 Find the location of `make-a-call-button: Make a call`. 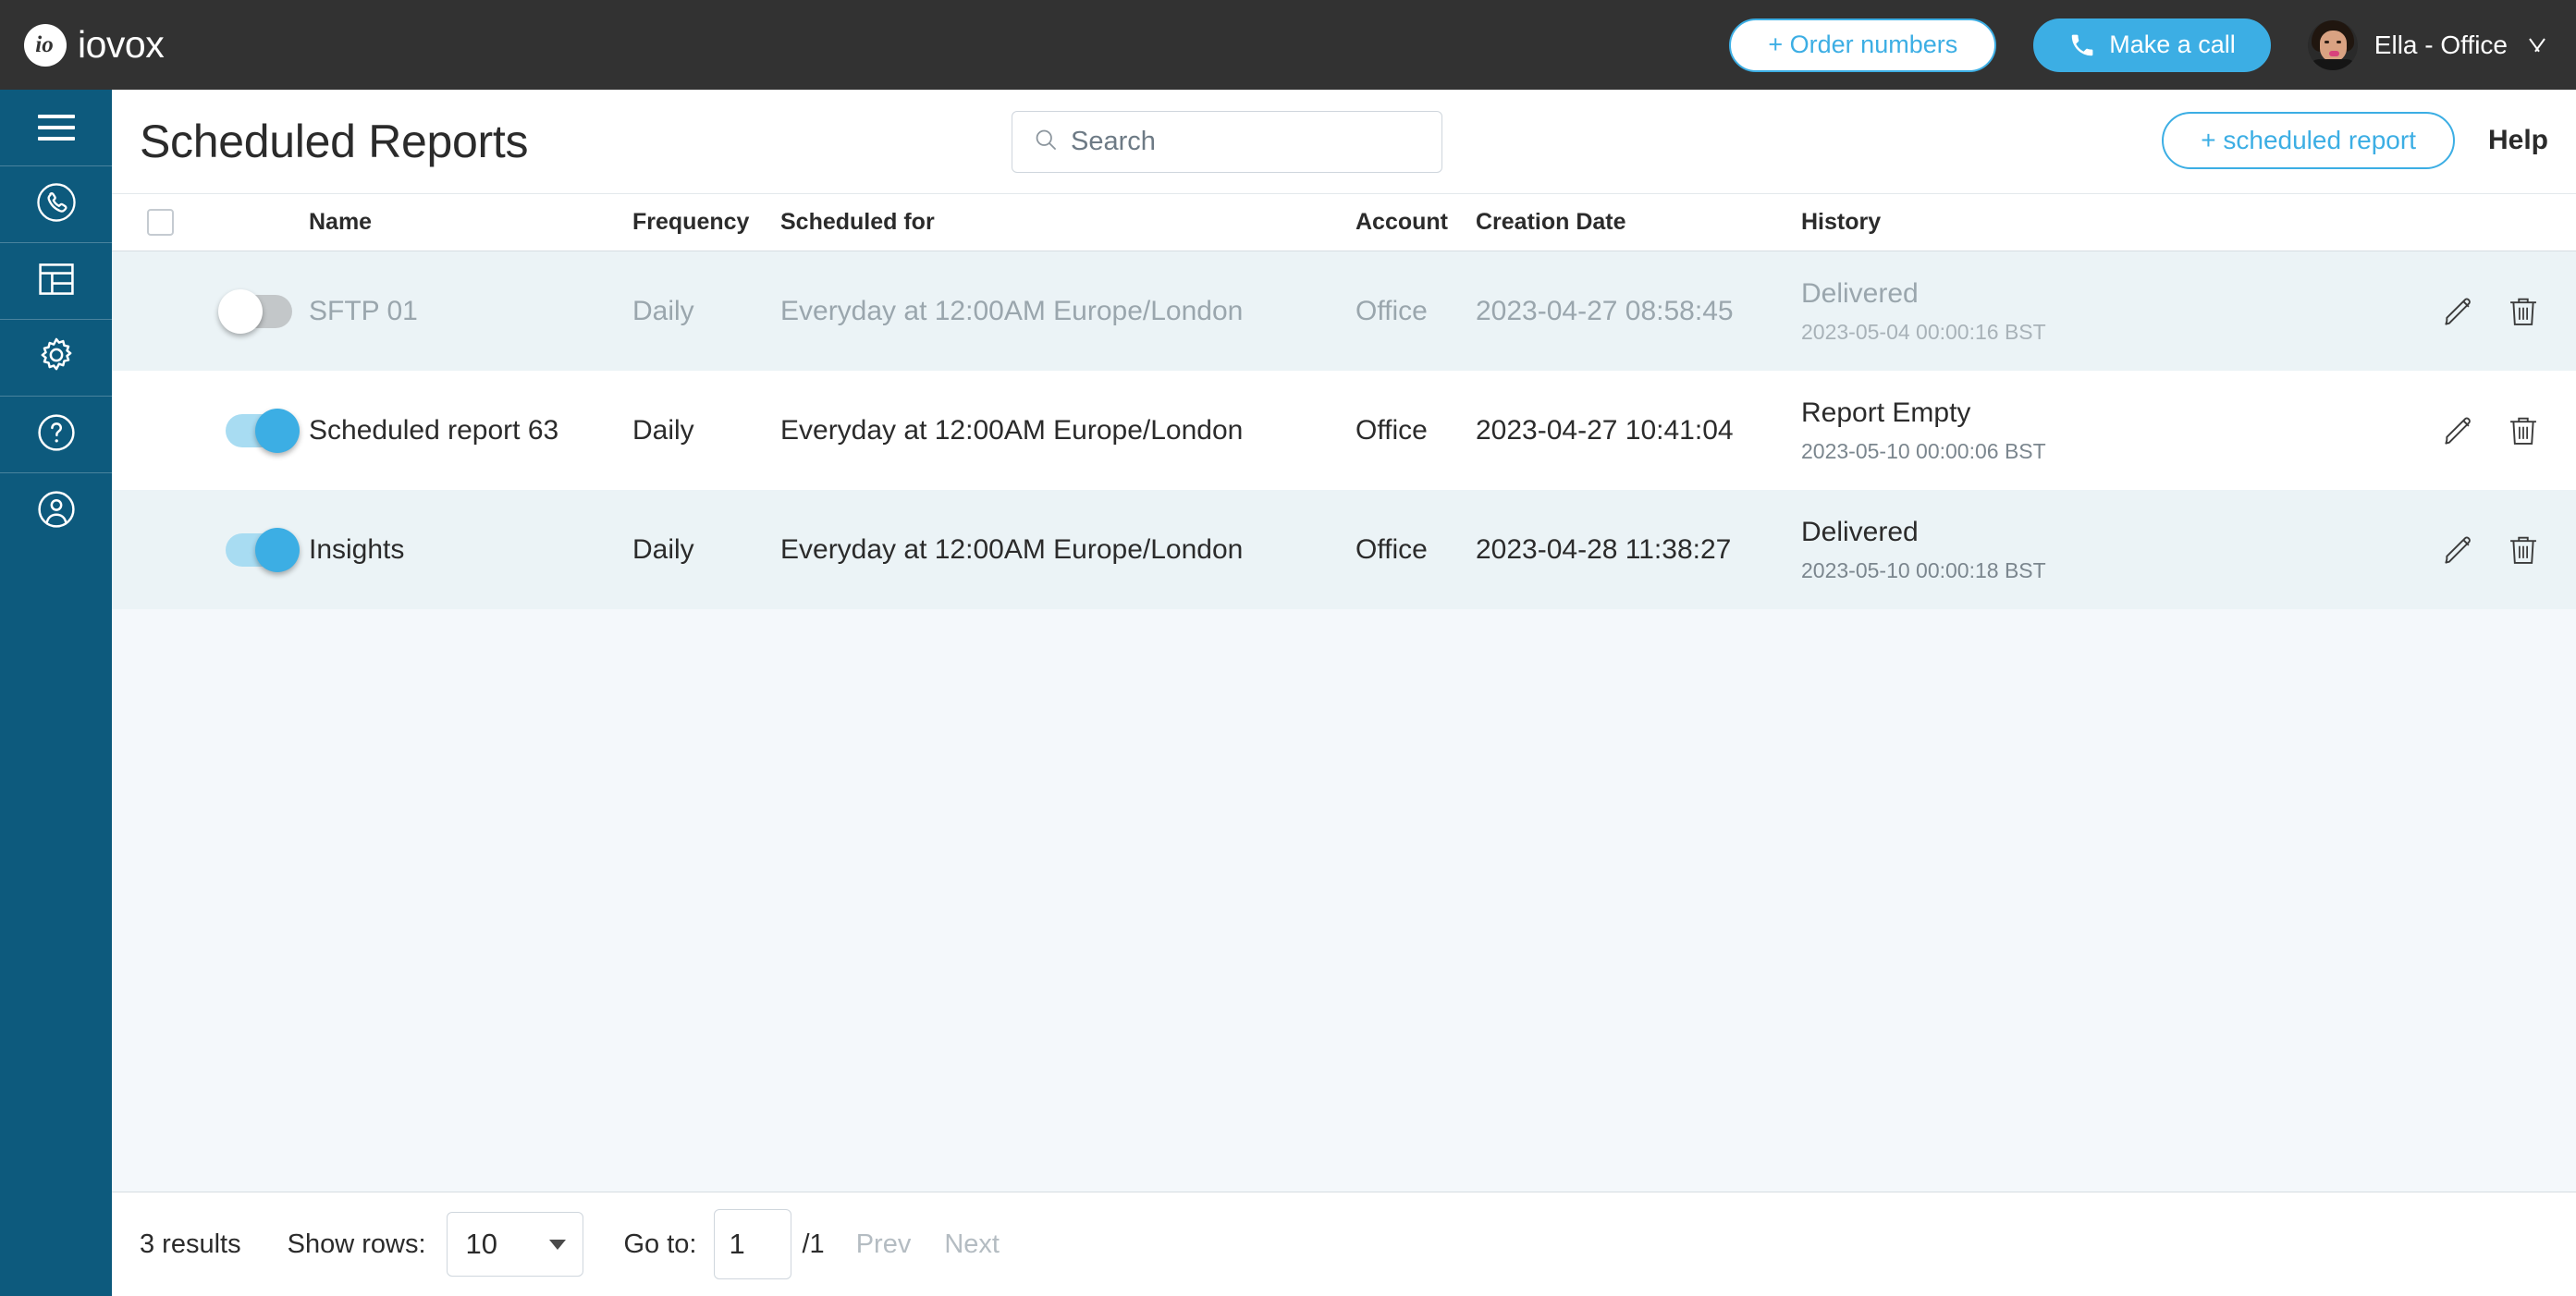

make-a-call-button: Make a call is located at coordinates (2152, 45).